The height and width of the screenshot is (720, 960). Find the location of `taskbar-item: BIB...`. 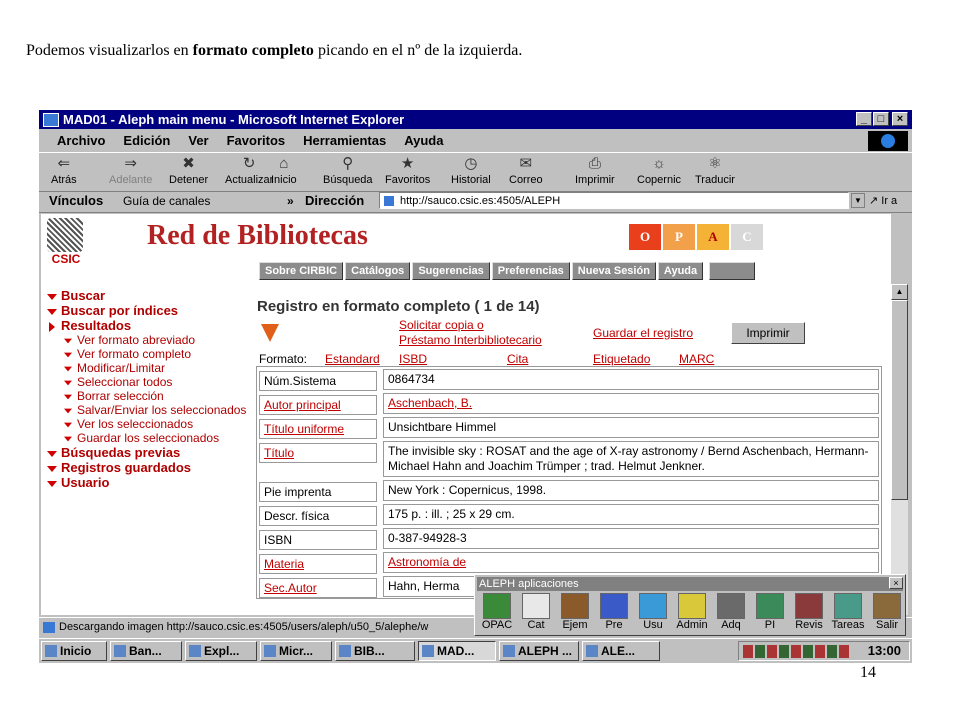

taskbar-item: BIB... is located at coordinates (375, 651).